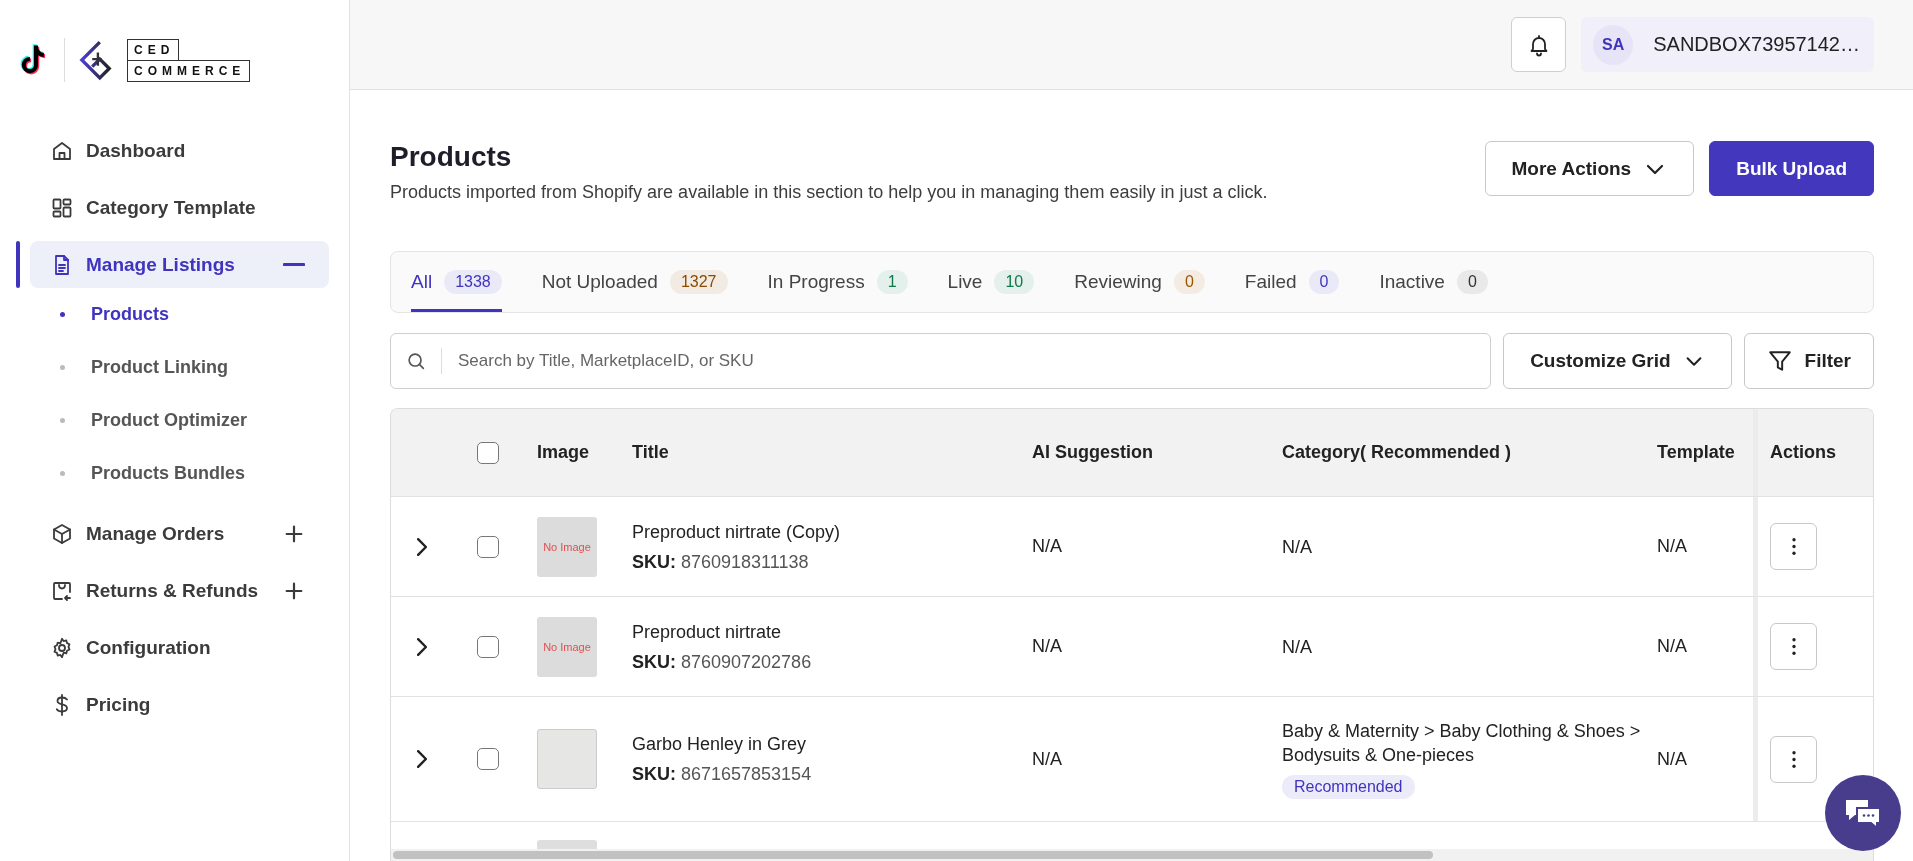  What do you see at coordinates (451, 157) in the screenshot?
I see `page-title: Products` at bounding box center [451, 157].